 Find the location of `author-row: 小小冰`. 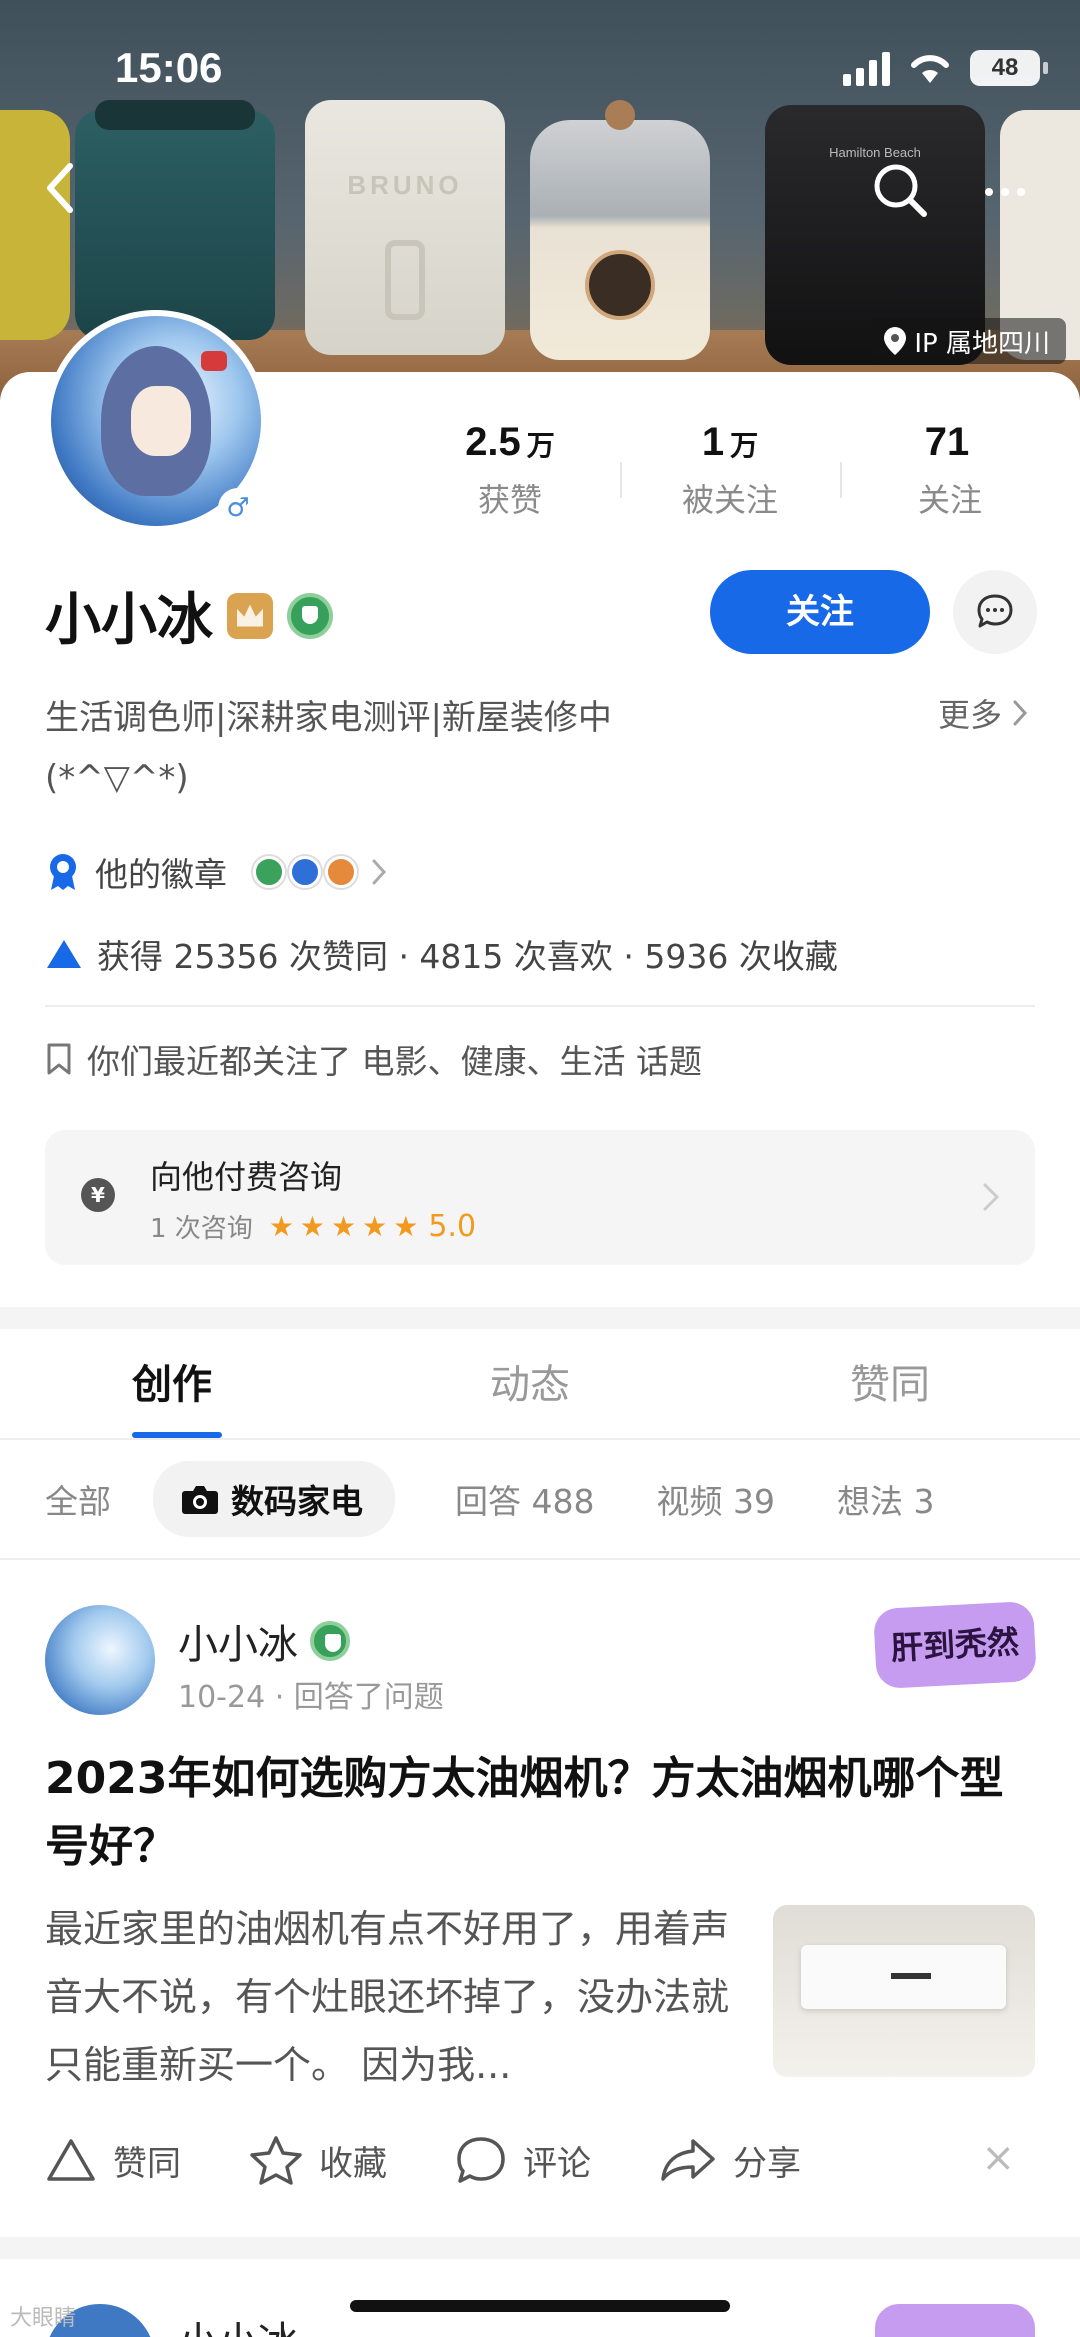

author-row: 小小冰 is located at coordinates (264, 1641).